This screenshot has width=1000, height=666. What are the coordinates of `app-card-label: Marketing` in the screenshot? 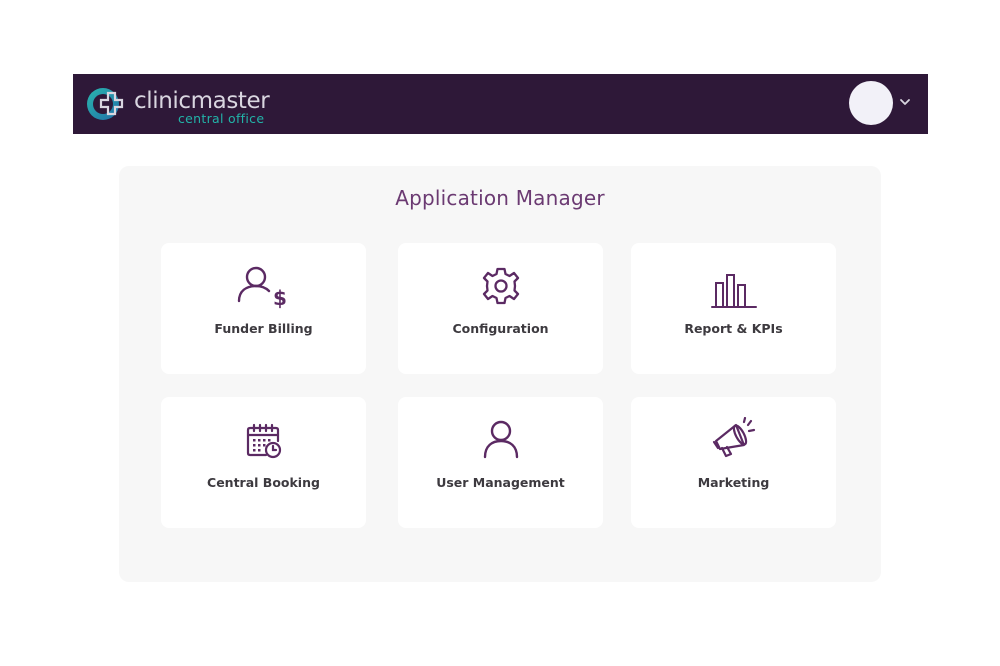 It's located at (733, 482).